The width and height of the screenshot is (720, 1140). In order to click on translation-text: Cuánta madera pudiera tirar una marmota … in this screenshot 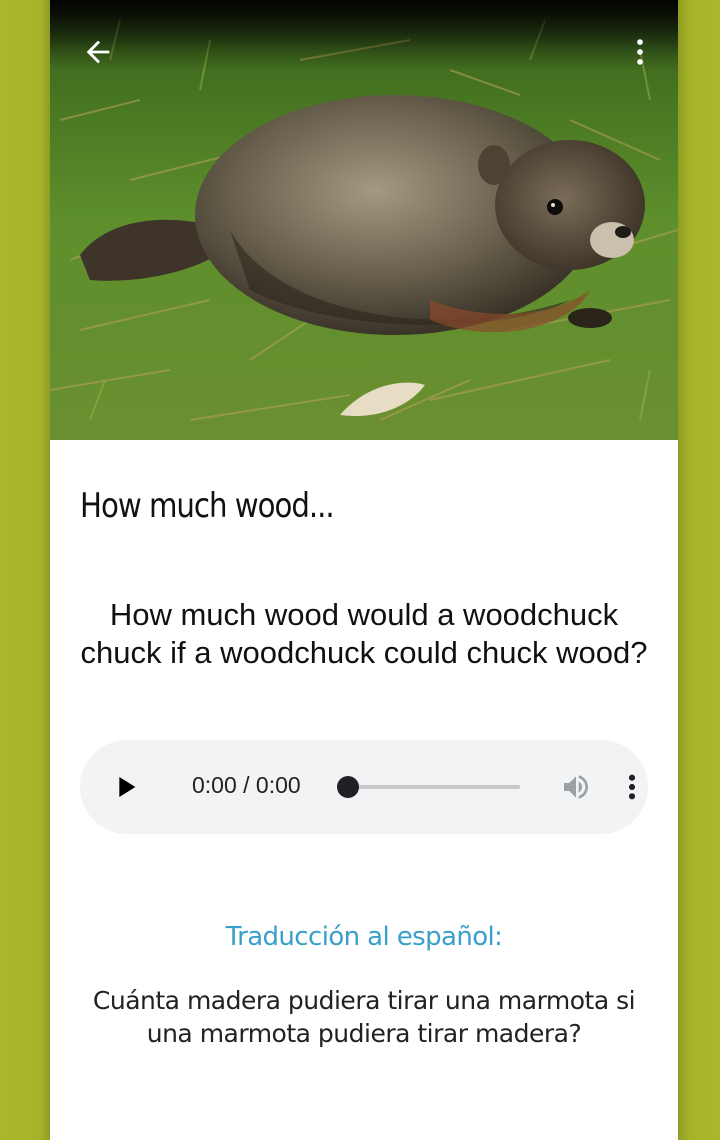, I will do `click(364, 1017)`.